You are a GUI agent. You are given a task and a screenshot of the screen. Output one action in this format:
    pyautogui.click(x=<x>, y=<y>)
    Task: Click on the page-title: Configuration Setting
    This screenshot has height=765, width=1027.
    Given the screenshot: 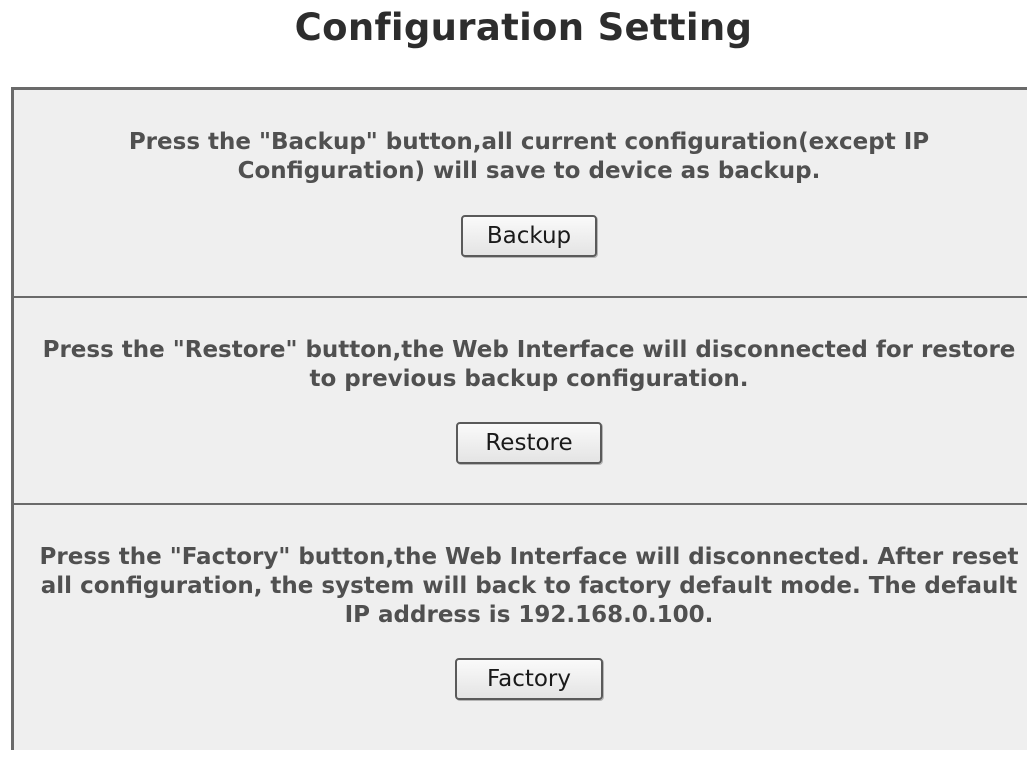 What is the action you would take?
    pyautogui.click(x=523, y=27)
    